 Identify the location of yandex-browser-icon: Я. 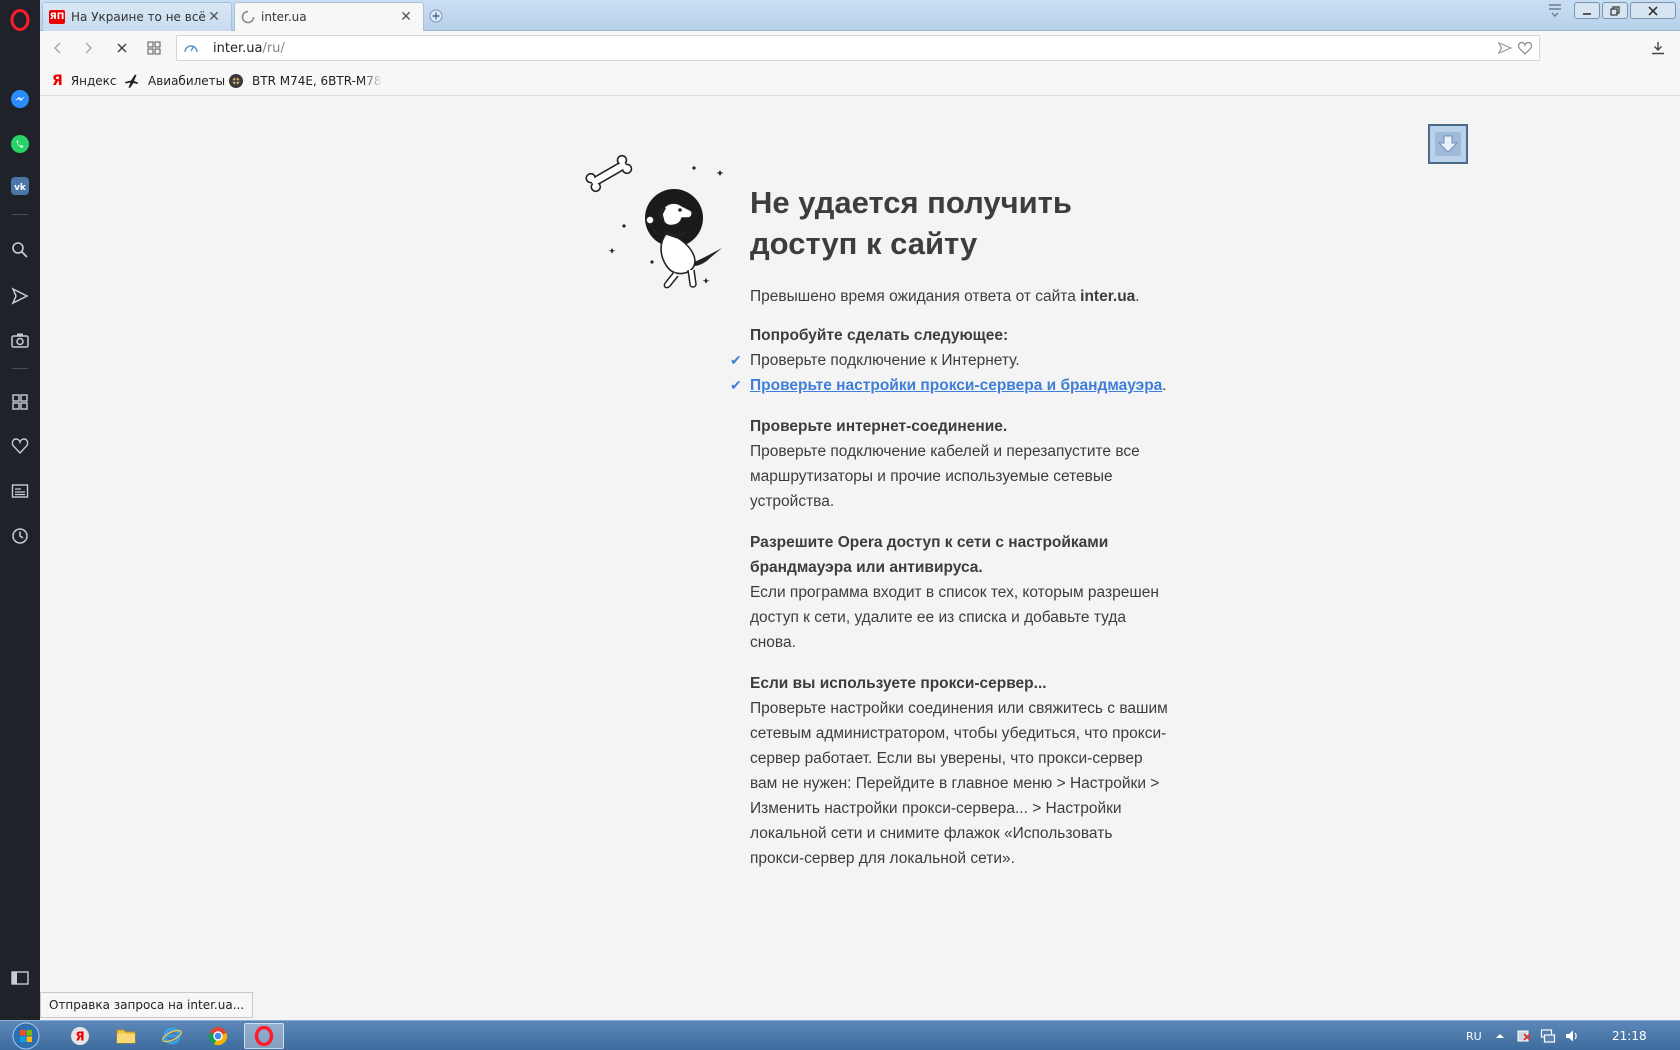
(80, 1036).